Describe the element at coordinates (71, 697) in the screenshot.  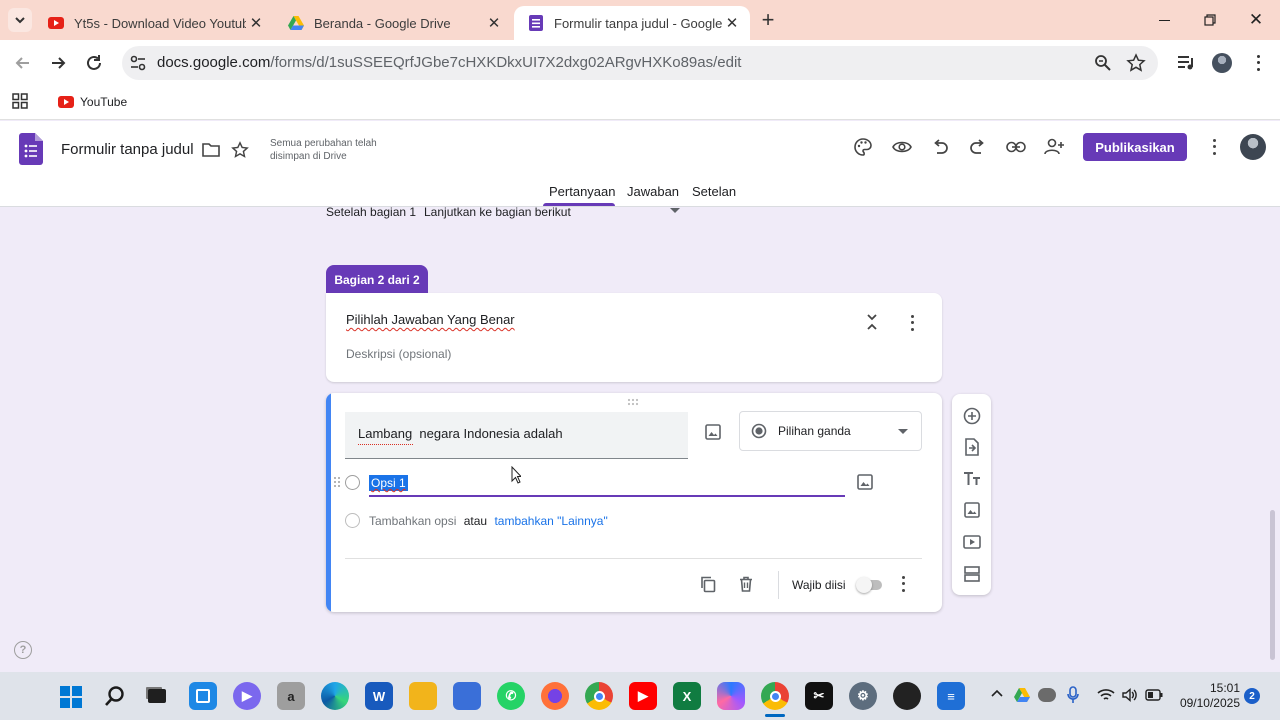
I see `windows-start-icon` at that location.